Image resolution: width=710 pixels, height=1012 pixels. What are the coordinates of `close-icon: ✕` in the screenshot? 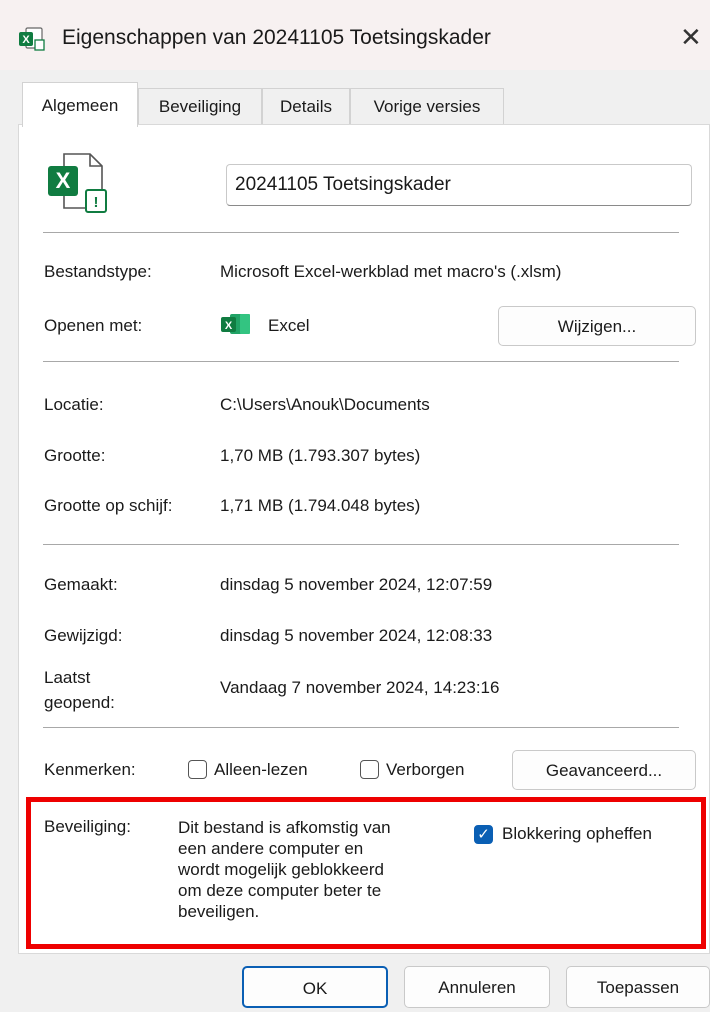 It's located at (695, 37).